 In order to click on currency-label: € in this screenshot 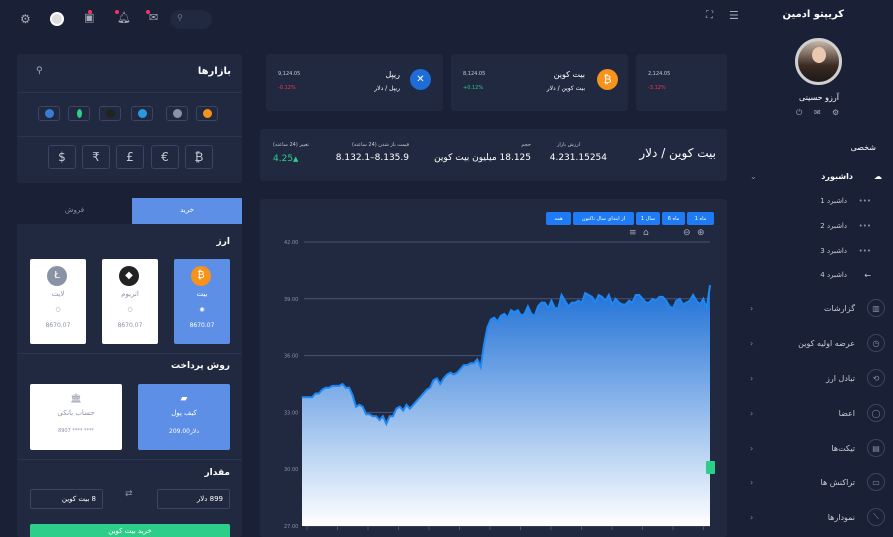, I will do `click(165, 157)`.